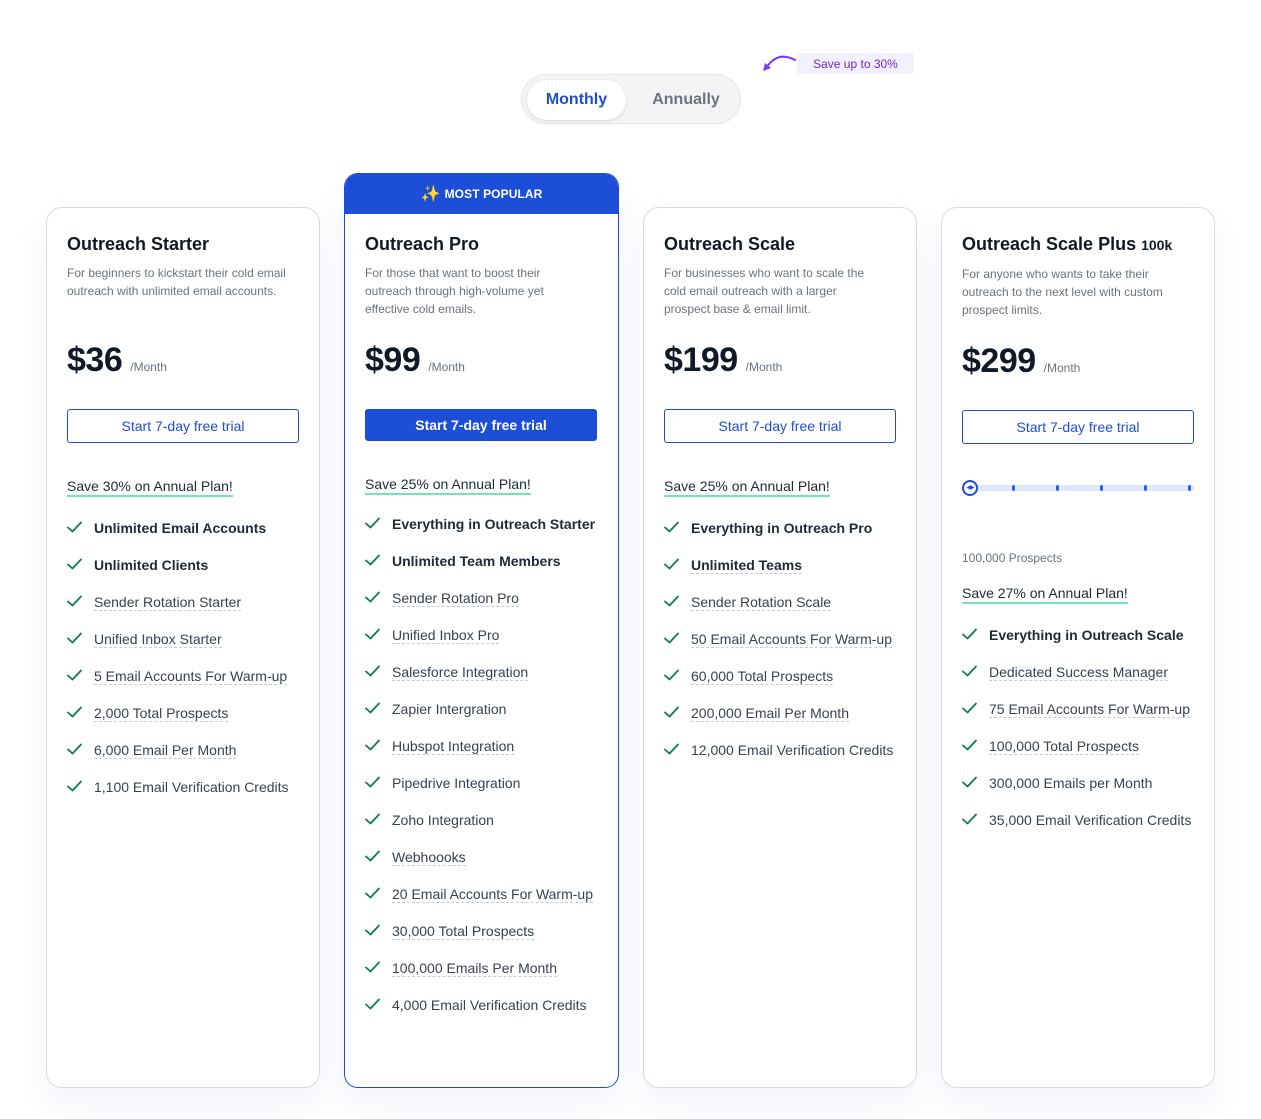 The image size is (1261, 1119). What do you see at coordinates (855, 63) in the screenshot?
I see `save-badge: Save up to 30%` at bounding box center [855, 63].